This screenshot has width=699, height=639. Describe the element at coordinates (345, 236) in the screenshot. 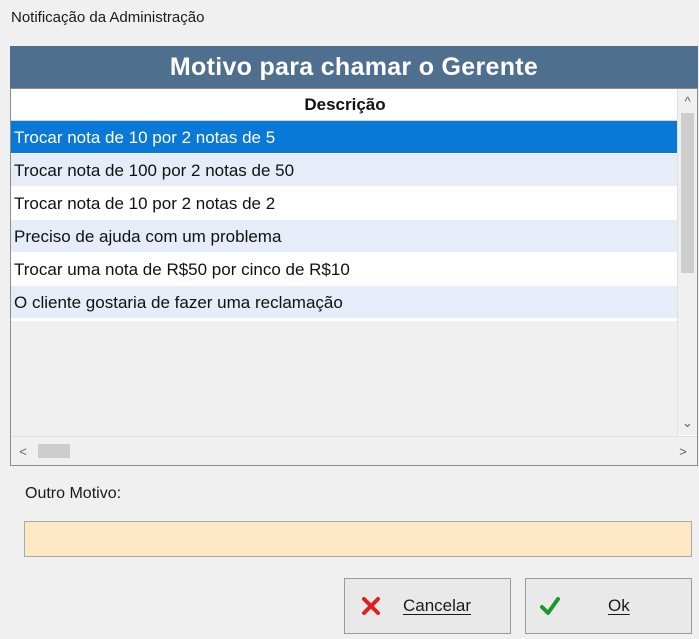

I see `grid-row: Preciso de ajuda com um problema` at that location.